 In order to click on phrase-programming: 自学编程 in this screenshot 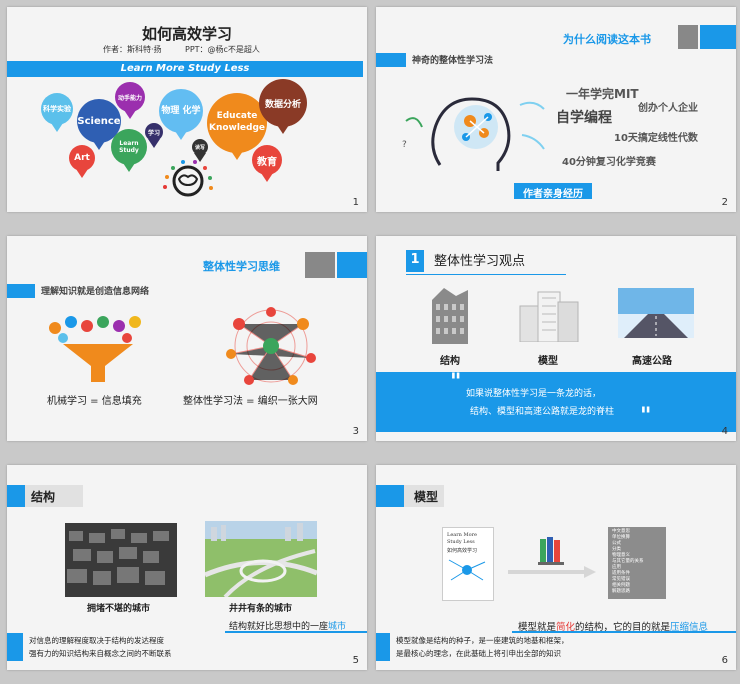, I will do `click(584, 118)`.